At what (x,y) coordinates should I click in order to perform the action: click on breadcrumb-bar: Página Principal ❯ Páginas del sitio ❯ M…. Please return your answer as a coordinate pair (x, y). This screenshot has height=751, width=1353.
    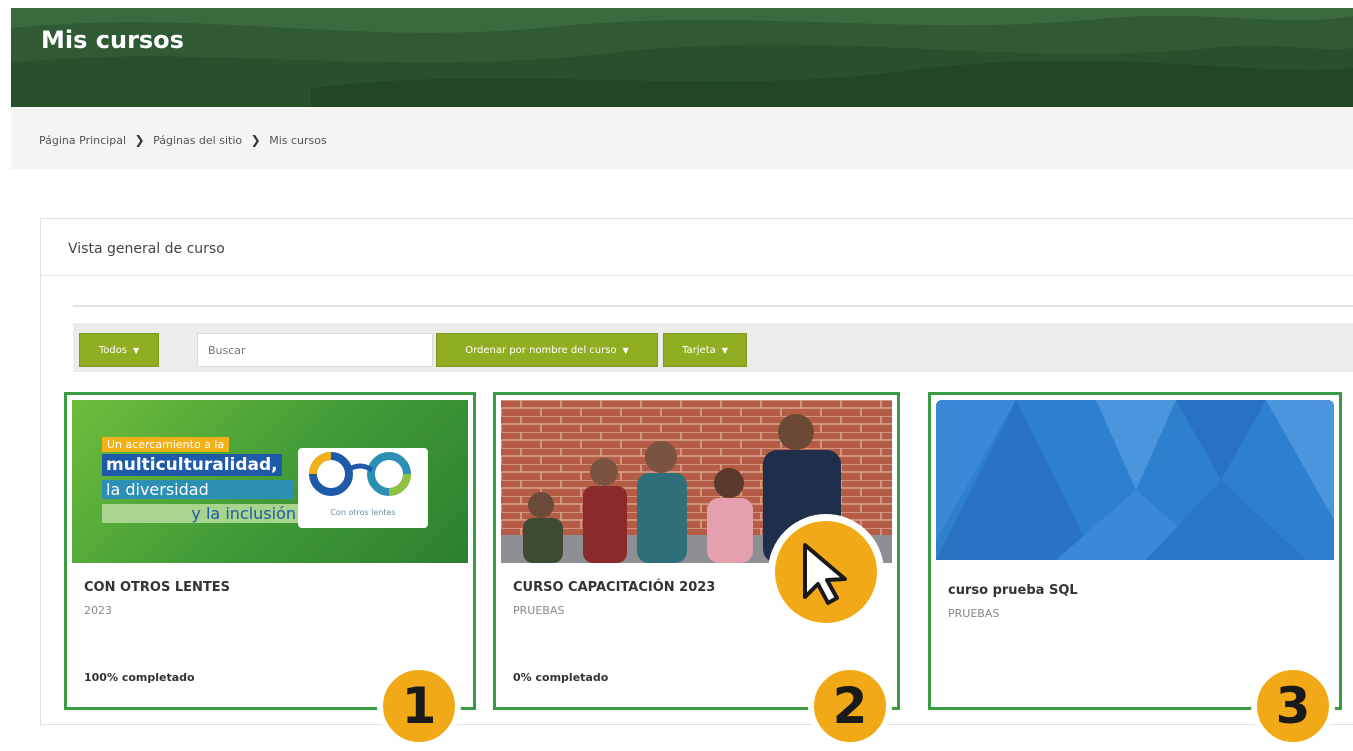
    Looking at the image, I should click on (682, 138).